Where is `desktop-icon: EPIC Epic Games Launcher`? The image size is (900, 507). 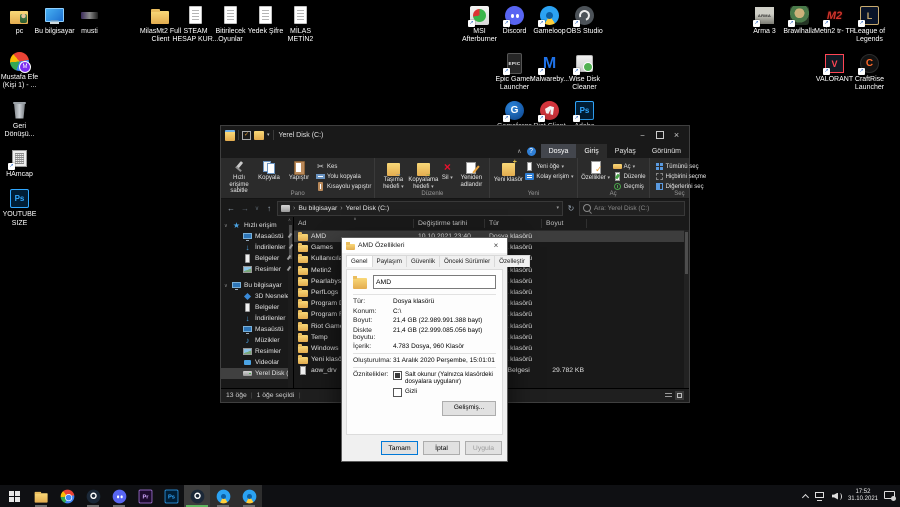
desktop-icon: EPIC Epic Games Launcher is located at coordinates (514, 72).